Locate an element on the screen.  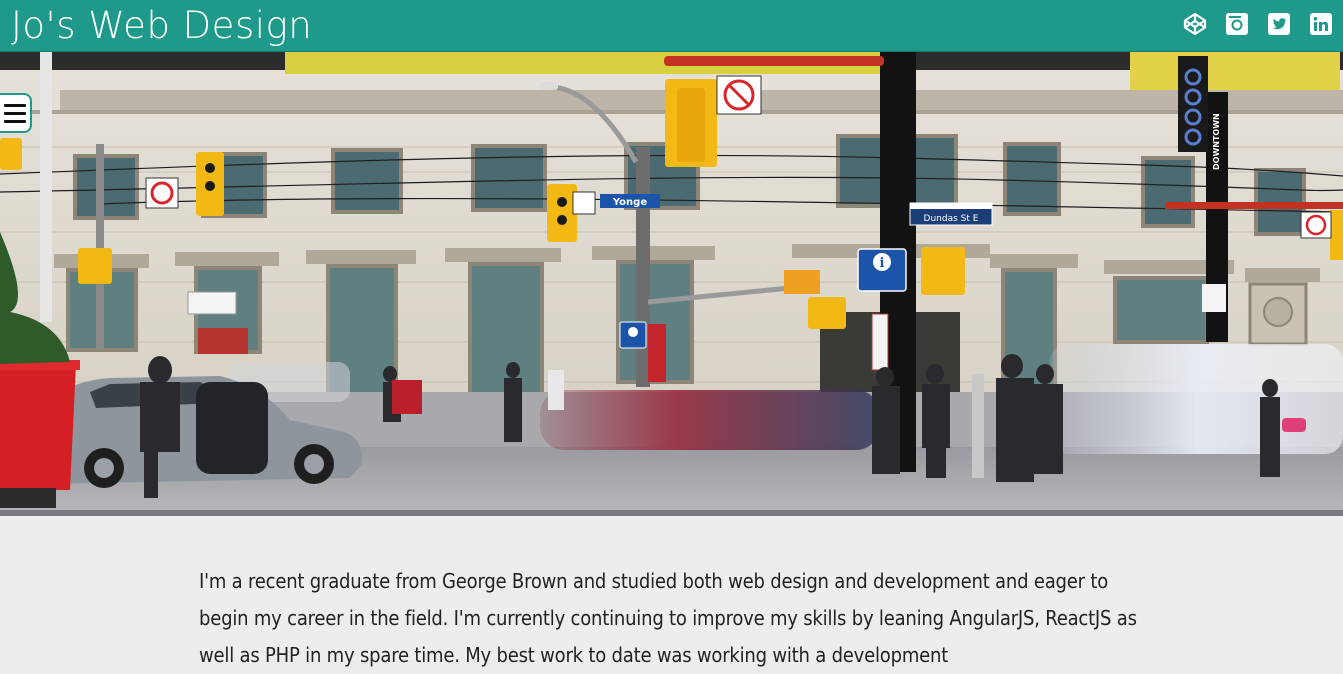
hamburger-menu-button is located at coordinates (16, 113).